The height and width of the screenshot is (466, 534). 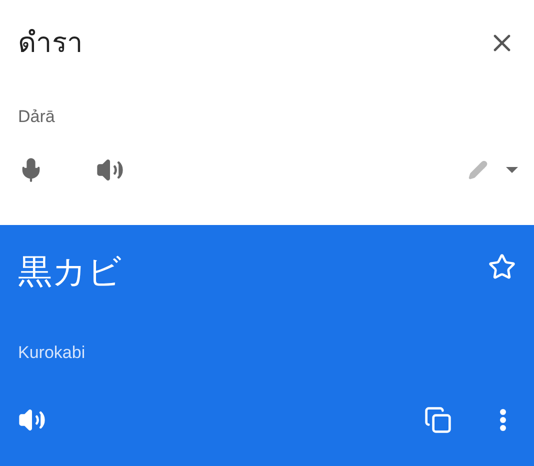 I want to click on copy-icon, so click(x=438, y=420).